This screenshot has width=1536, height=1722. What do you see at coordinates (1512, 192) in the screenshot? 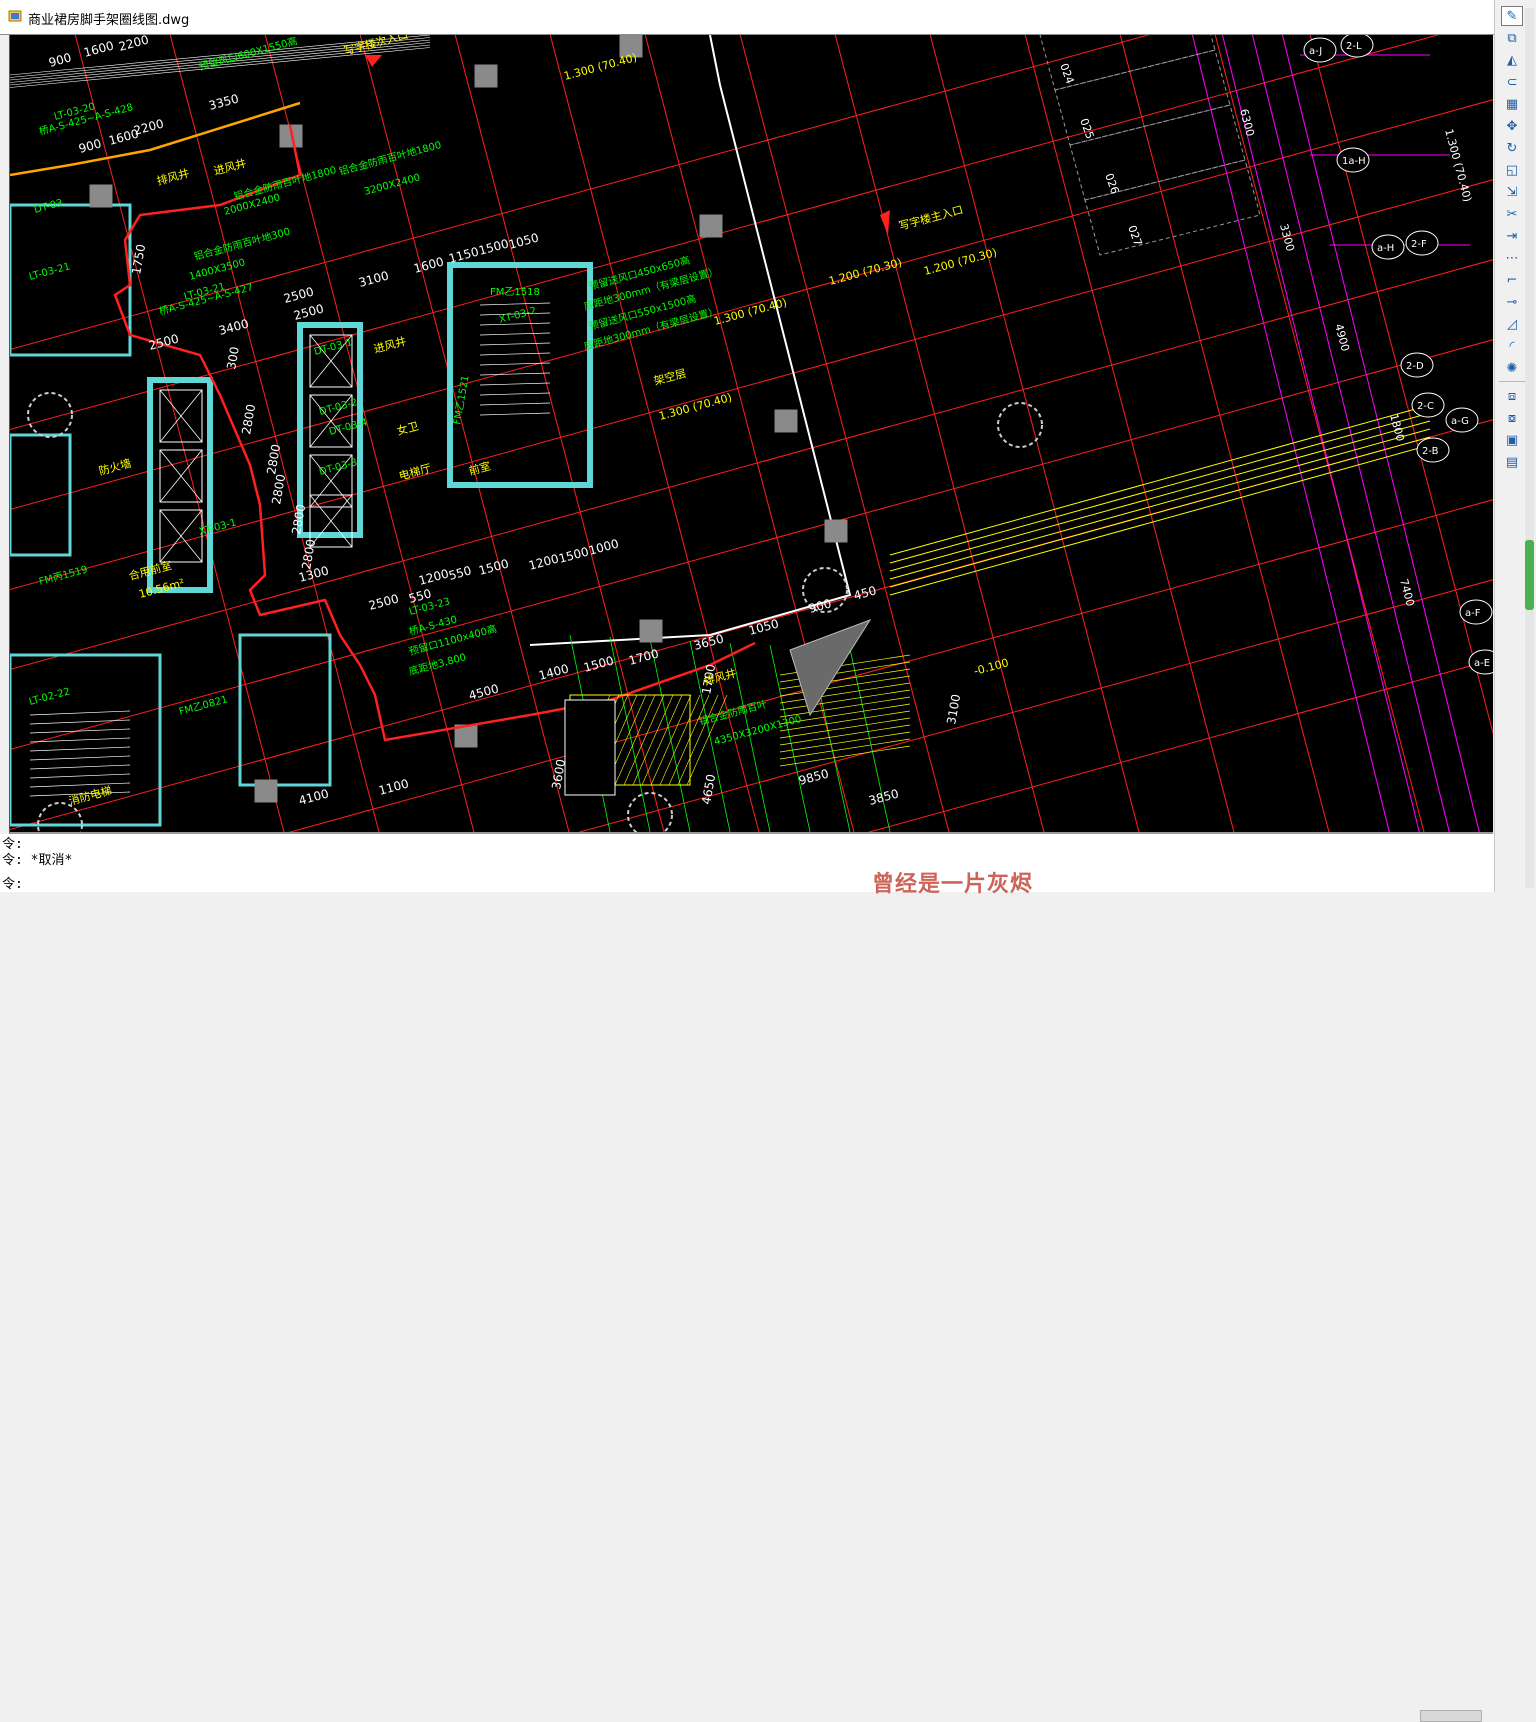
I see `stretch-icon: ⇲` at bounding box center [1512, 192].